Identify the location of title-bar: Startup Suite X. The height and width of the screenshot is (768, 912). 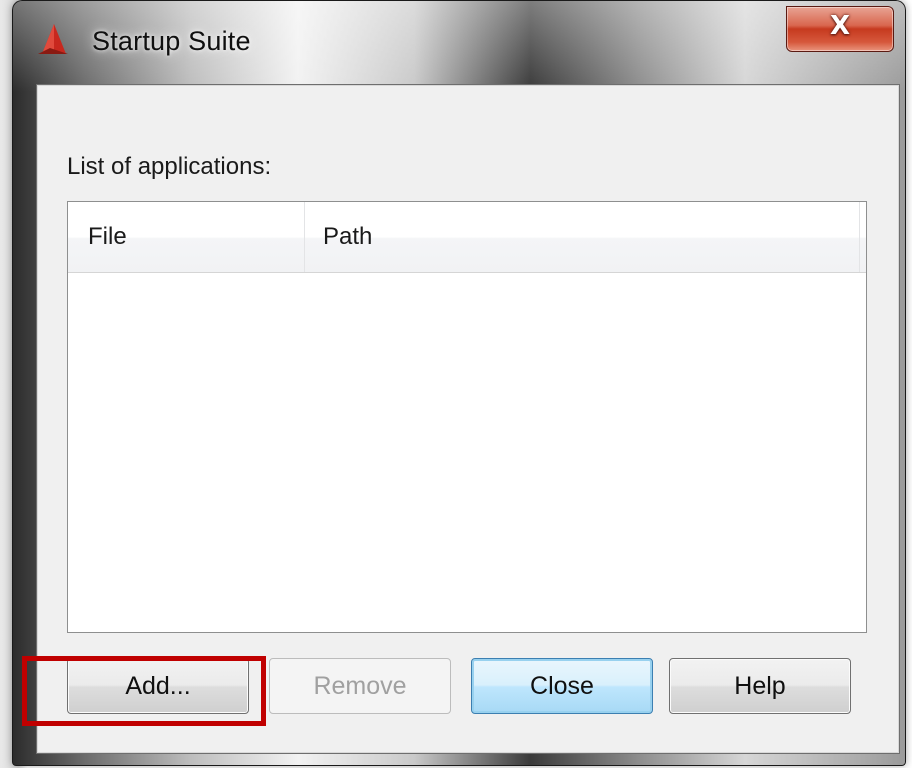
(459, 42).